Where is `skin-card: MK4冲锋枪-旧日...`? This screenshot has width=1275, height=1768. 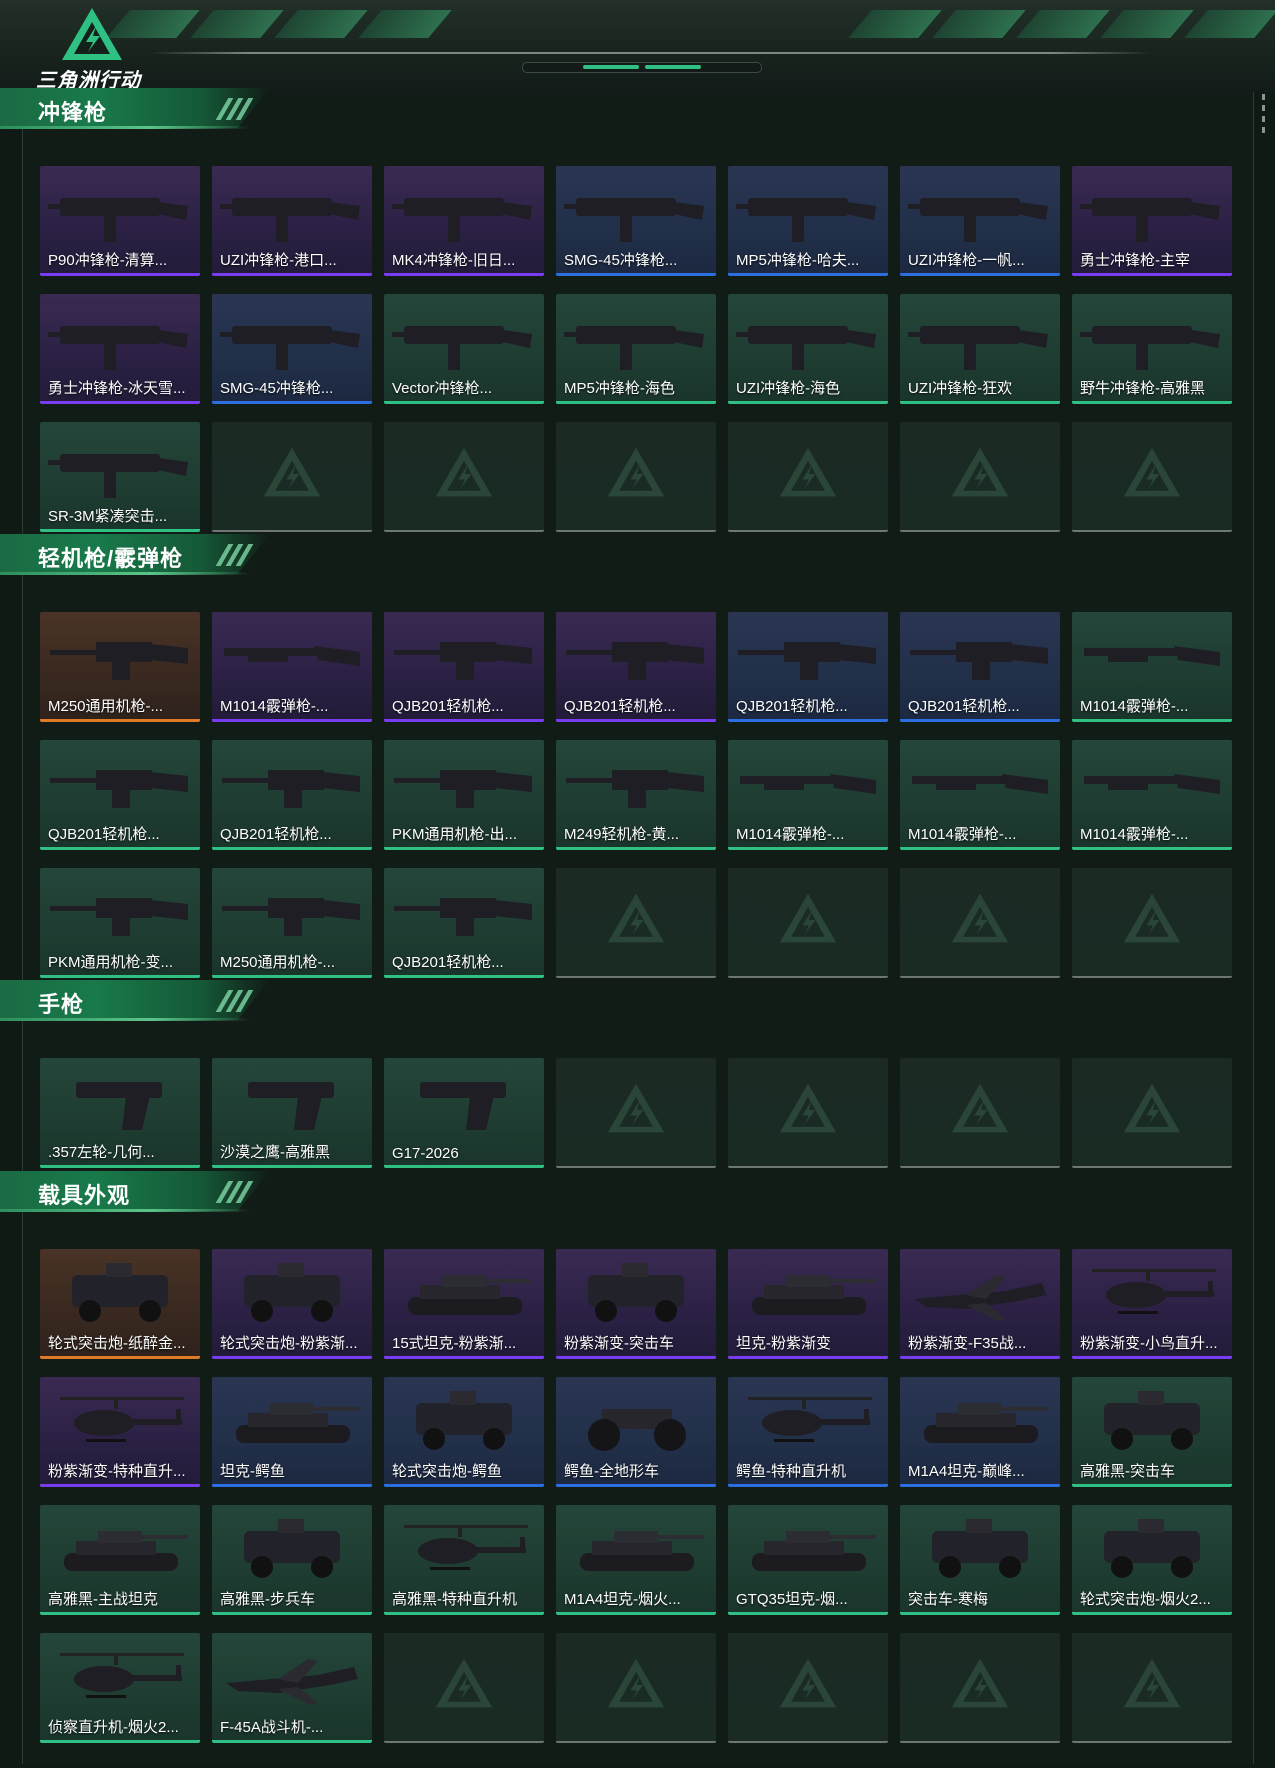 skin-card: MK4冲锋枪-旧日... is located at coordinates (464, 221).